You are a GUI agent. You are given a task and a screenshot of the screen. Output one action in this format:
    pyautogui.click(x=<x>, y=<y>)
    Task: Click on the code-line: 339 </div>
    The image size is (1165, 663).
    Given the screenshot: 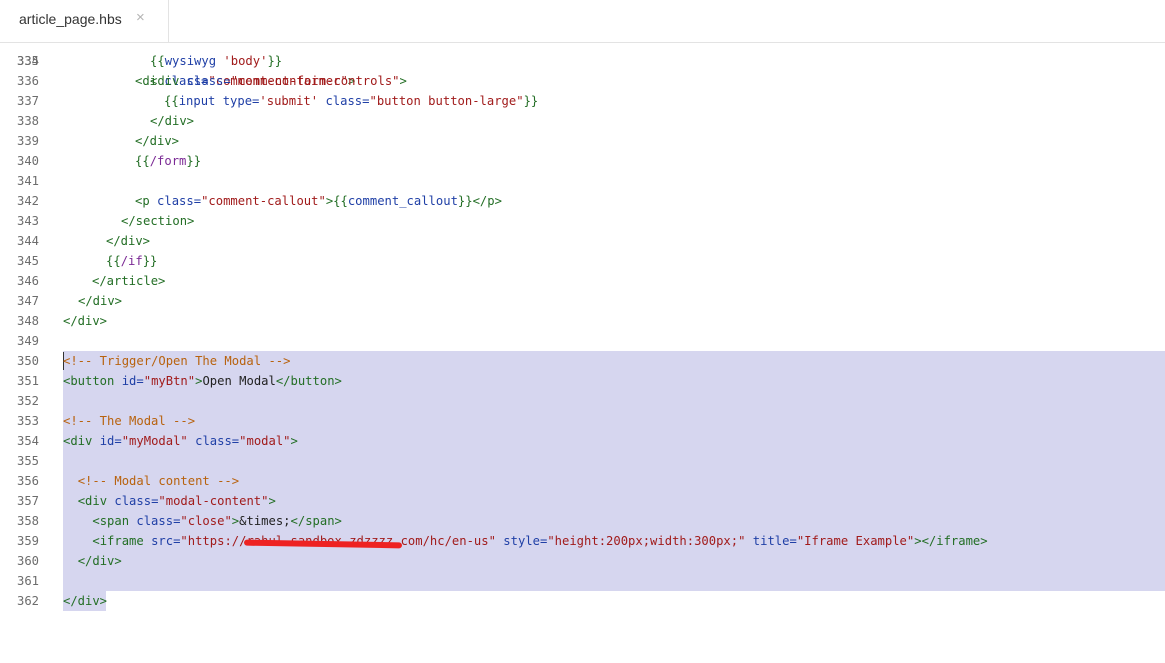 What is the action you would take?
    pyautogui.click(x=582, y=141)
    